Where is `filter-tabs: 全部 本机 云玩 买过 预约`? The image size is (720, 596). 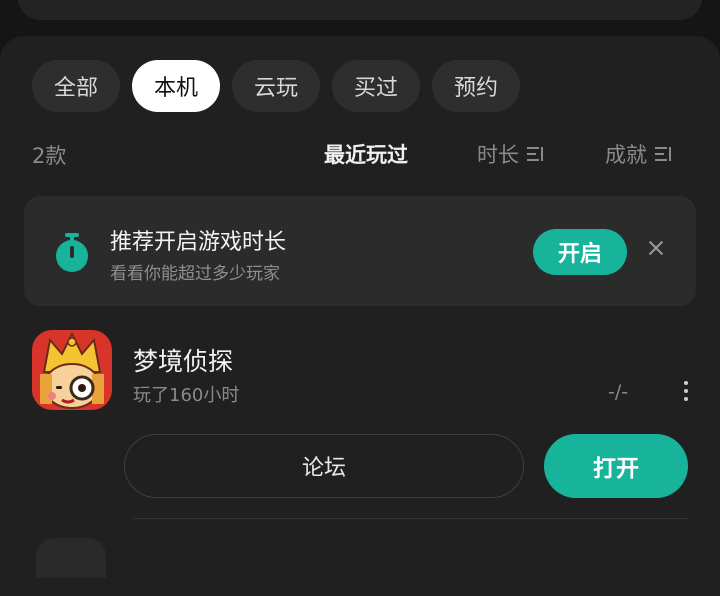
filter-tabs: 全部 本机 云玩 买过 预约 is located at coordinates (276, 86).